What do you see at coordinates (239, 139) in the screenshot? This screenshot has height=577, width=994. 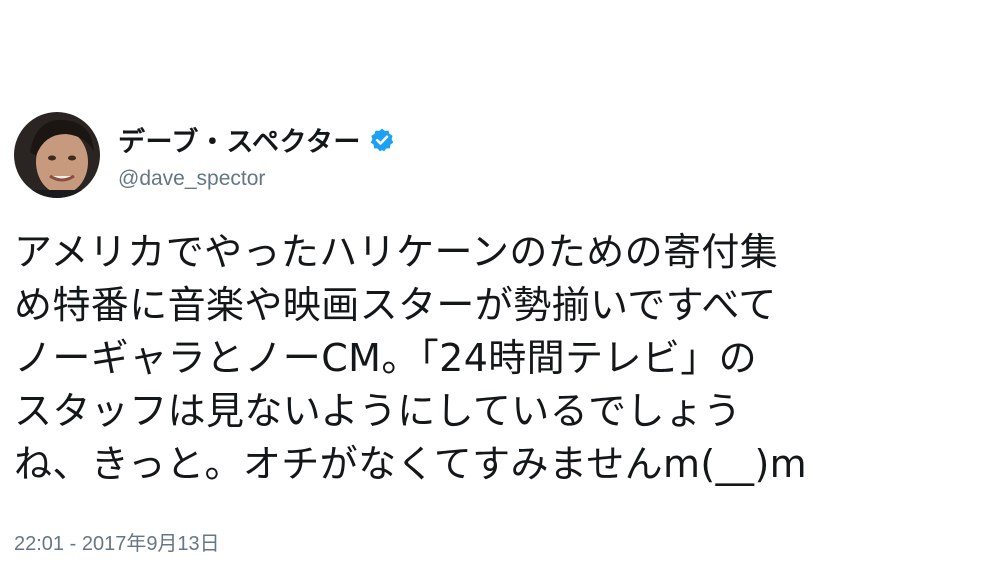 I see `display-name: デーブ・スペクター` at bounding box center [239, 139].